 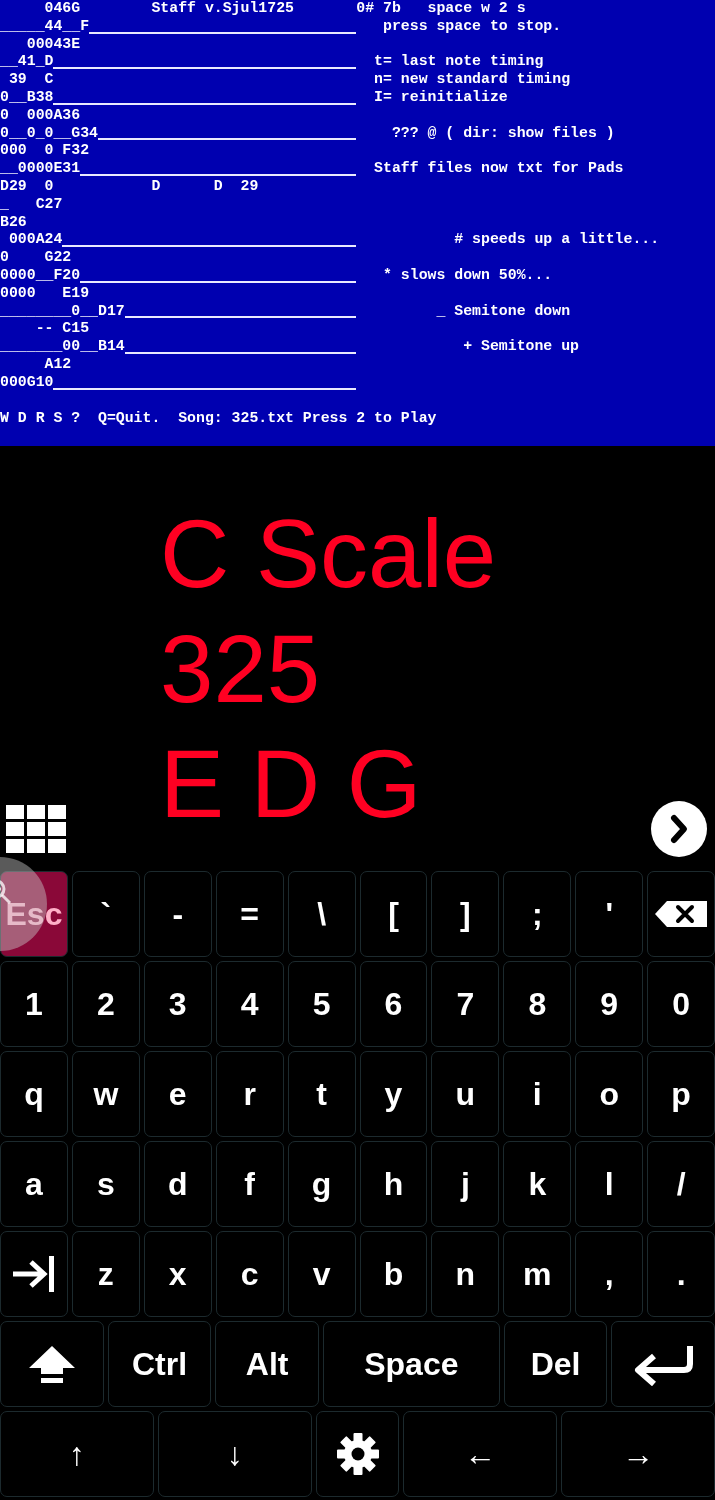 What do you see at coordinates (57, 364) in the screenshot?
I see `terminal-text: A12` at bounding box center [57, 364].